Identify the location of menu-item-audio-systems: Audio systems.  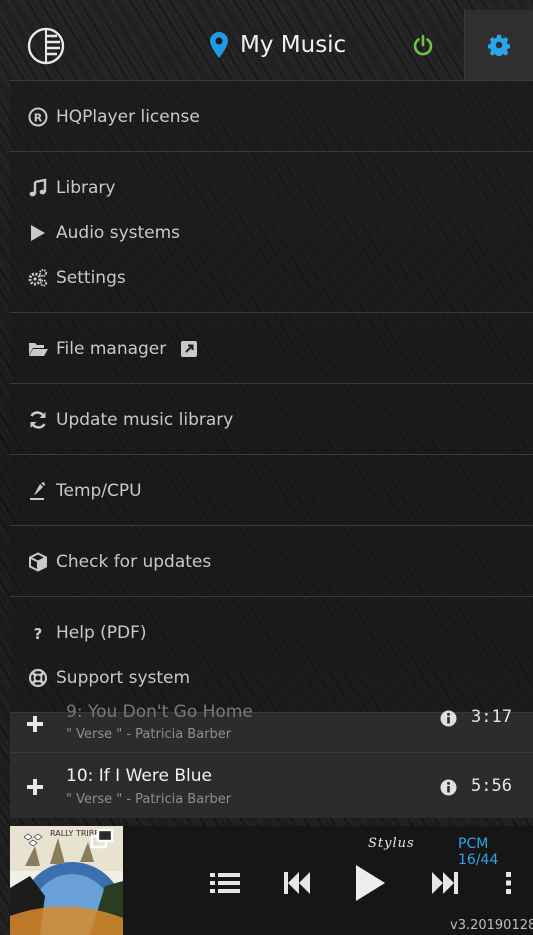
(104, 233).